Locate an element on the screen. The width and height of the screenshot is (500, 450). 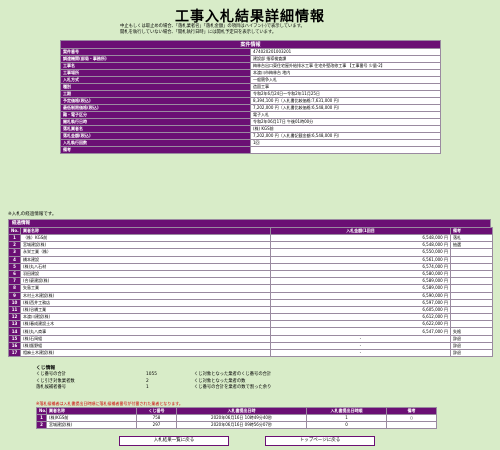
col-note: 備考 is located at coordinates (471, 231).